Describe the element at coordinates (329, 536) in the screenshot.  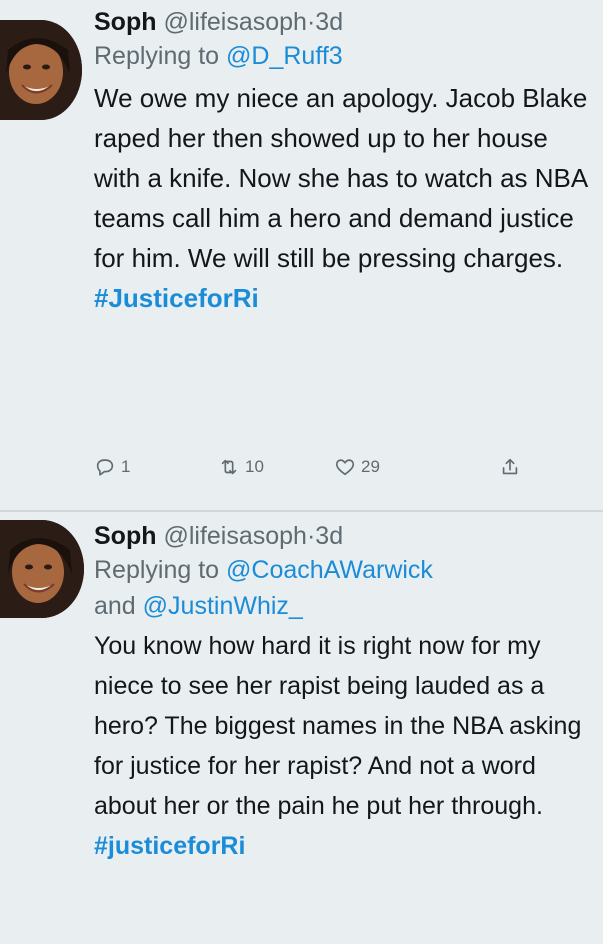
I see `timestamp: 3d` at that location.